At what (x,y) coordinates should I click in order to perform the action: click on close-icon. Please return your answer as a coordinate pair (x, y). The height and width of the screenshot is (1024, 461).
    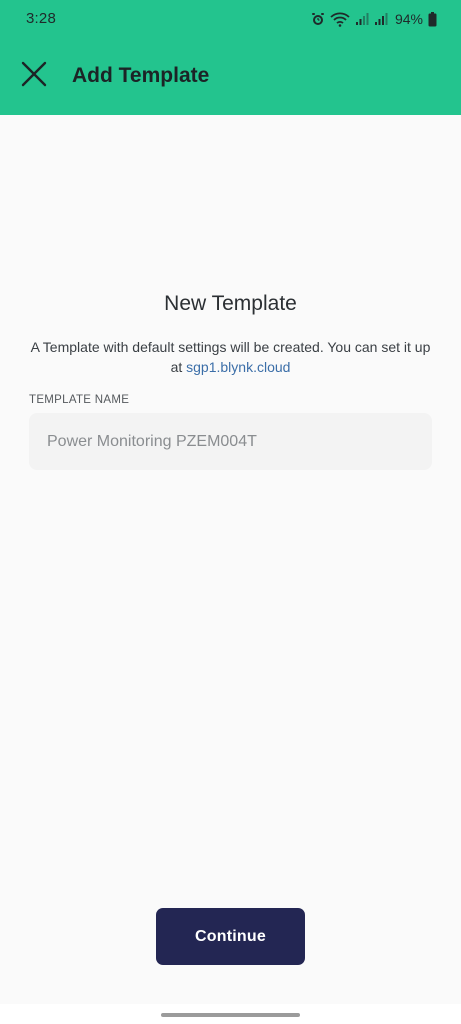
    Looking at the image, I should click on (34, 76).